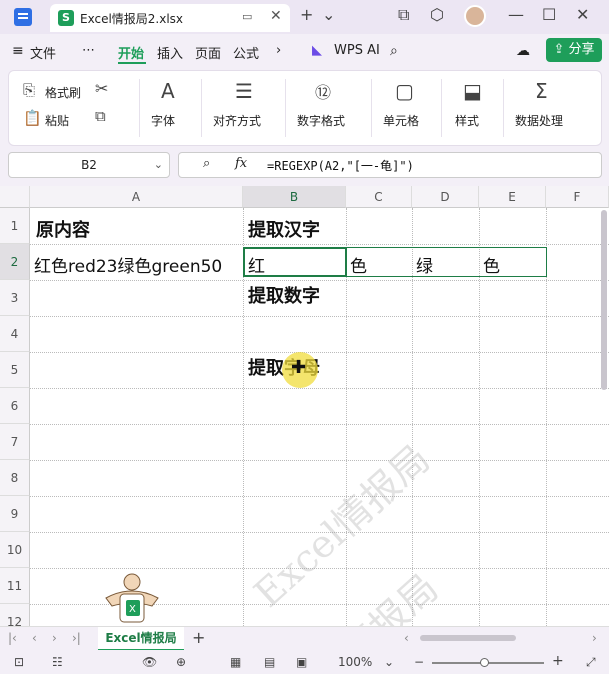  I want to click on scroll-right-icon: ›, so click(594, 638).